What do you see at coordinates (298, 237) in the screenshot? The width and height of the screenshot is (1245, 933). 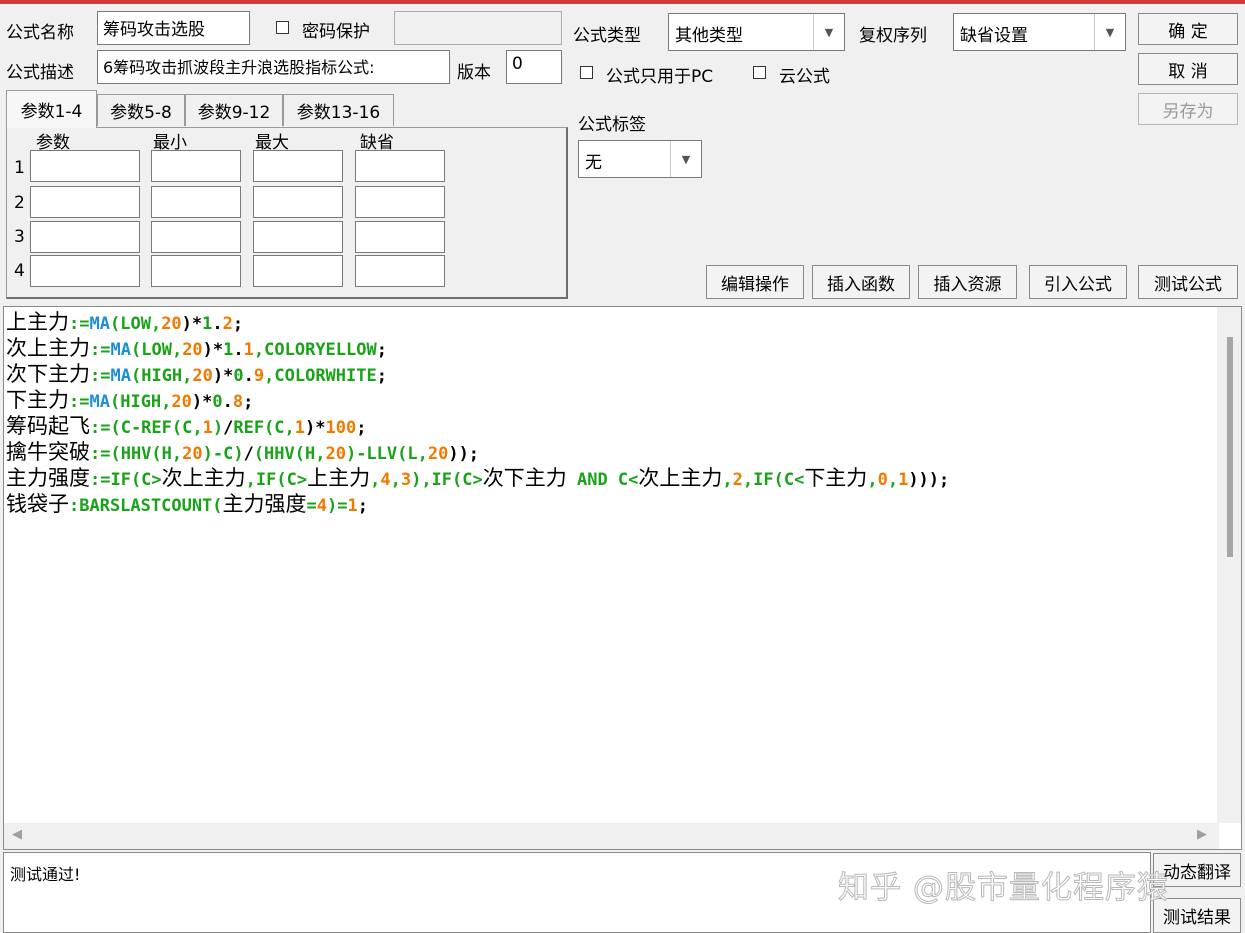 I see `param-3-max` at bounding box center [298, 237].